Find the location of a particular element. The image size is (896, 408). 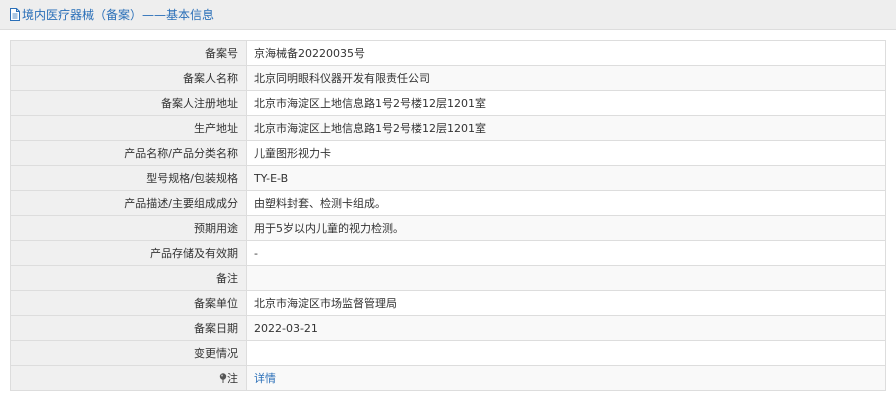

table-row: 备注 is located at coordinates (448, 278).